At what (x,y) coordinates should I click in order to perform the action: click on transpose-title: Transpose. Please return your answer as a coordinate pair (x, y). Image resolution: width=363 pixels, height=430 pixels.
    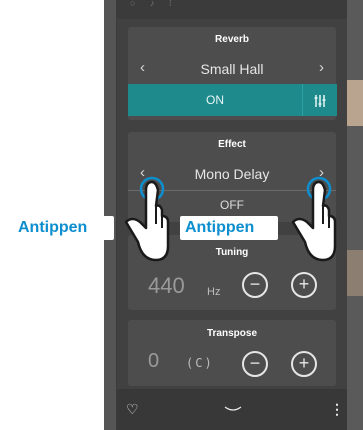
    Looking at the image, I should click on (232, 333).